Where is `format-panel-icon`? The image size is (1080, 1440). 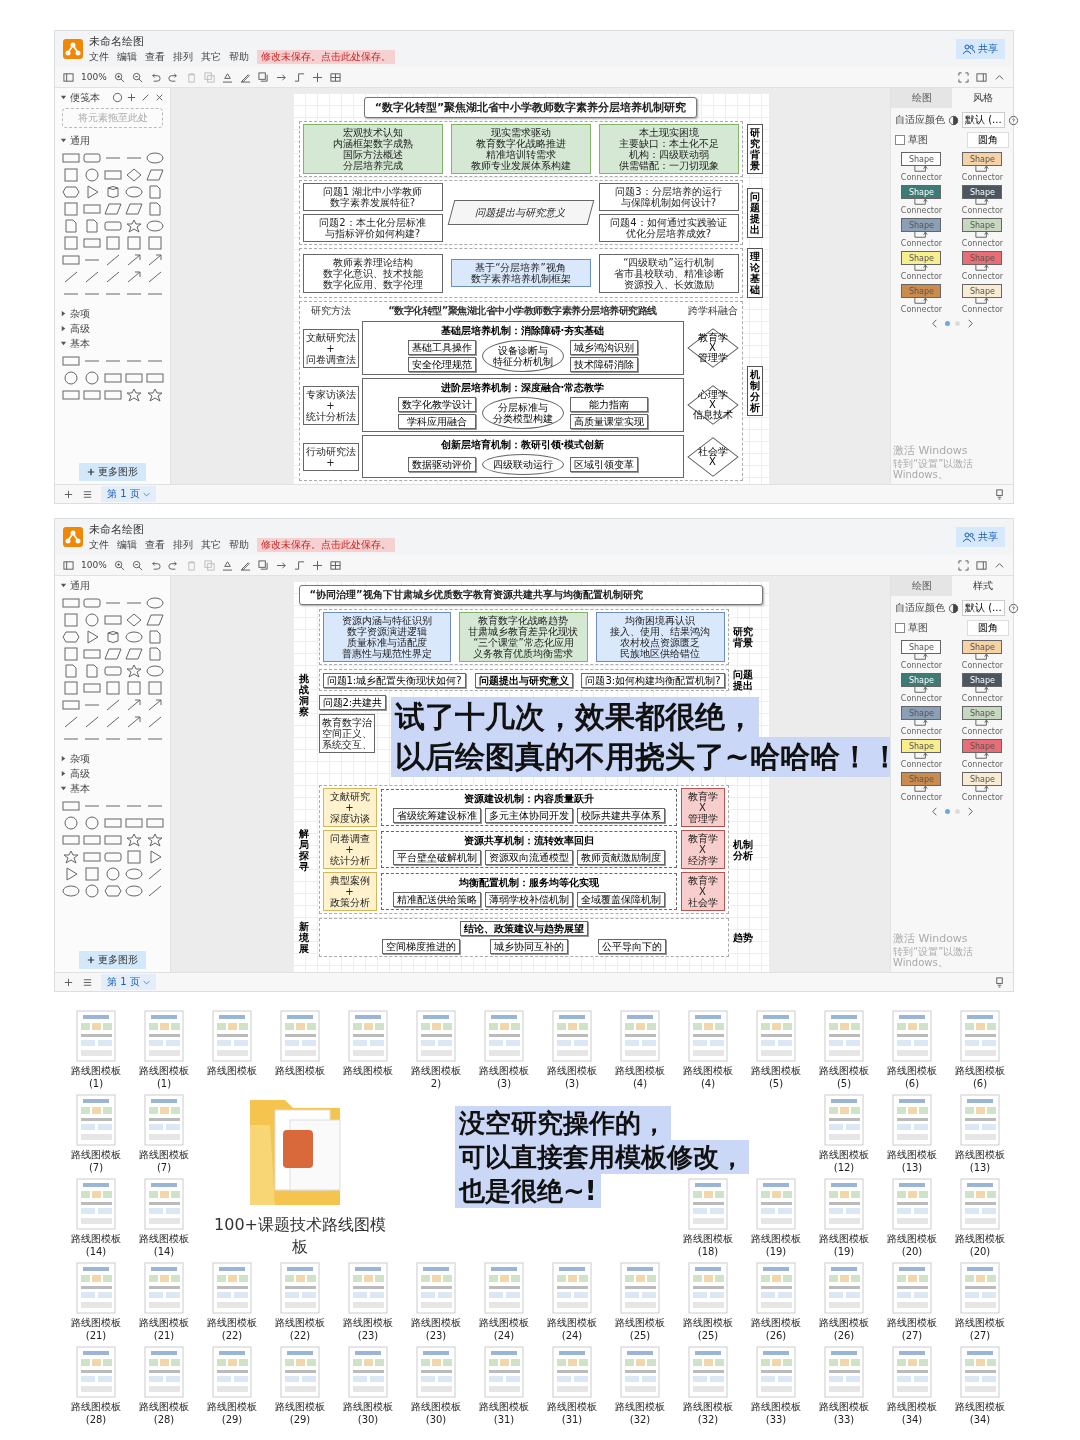
format-panel-icon is located at coordinates (981, 77).